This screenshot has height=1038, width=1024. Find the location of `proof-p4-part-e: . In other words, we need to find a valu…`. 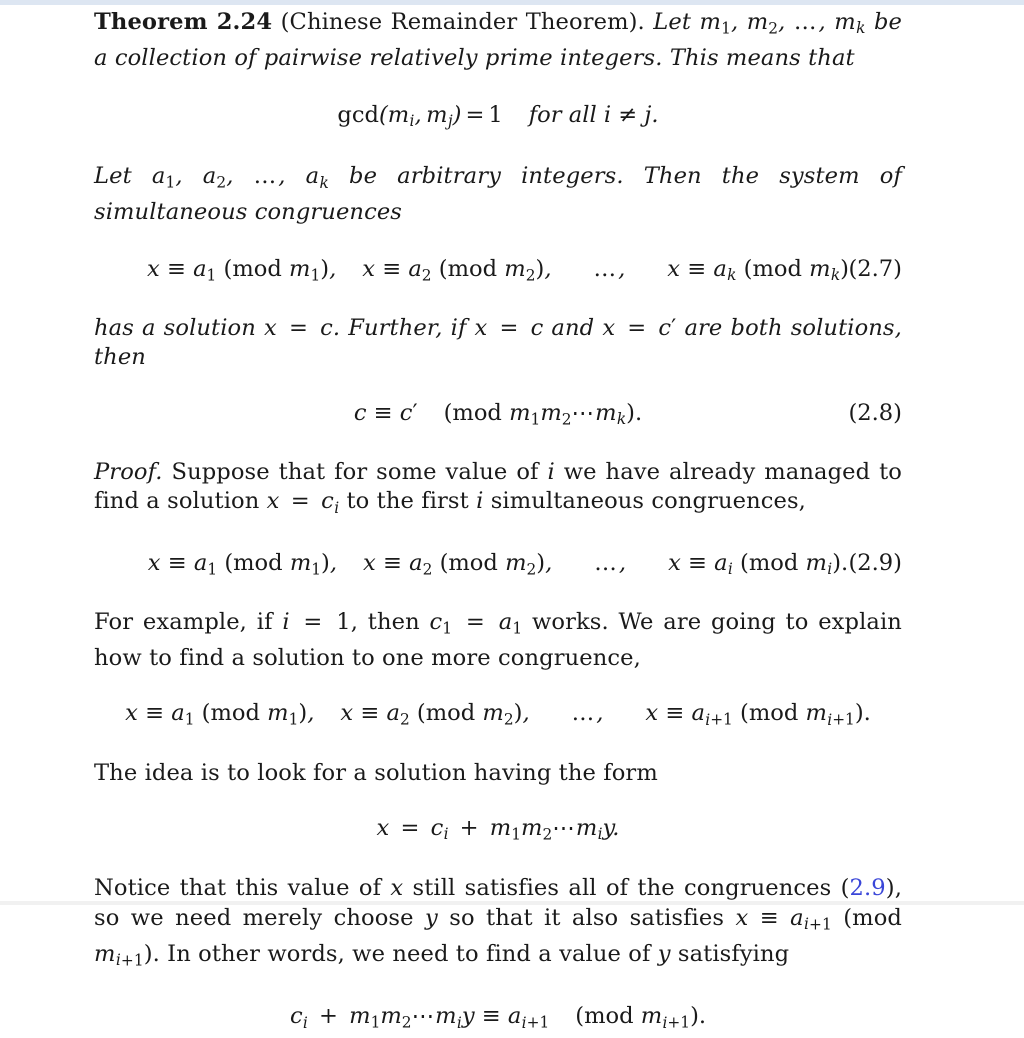

proof-p4-part-e: . In other words, we need to find a valu… is located at coordinates (405, 953).